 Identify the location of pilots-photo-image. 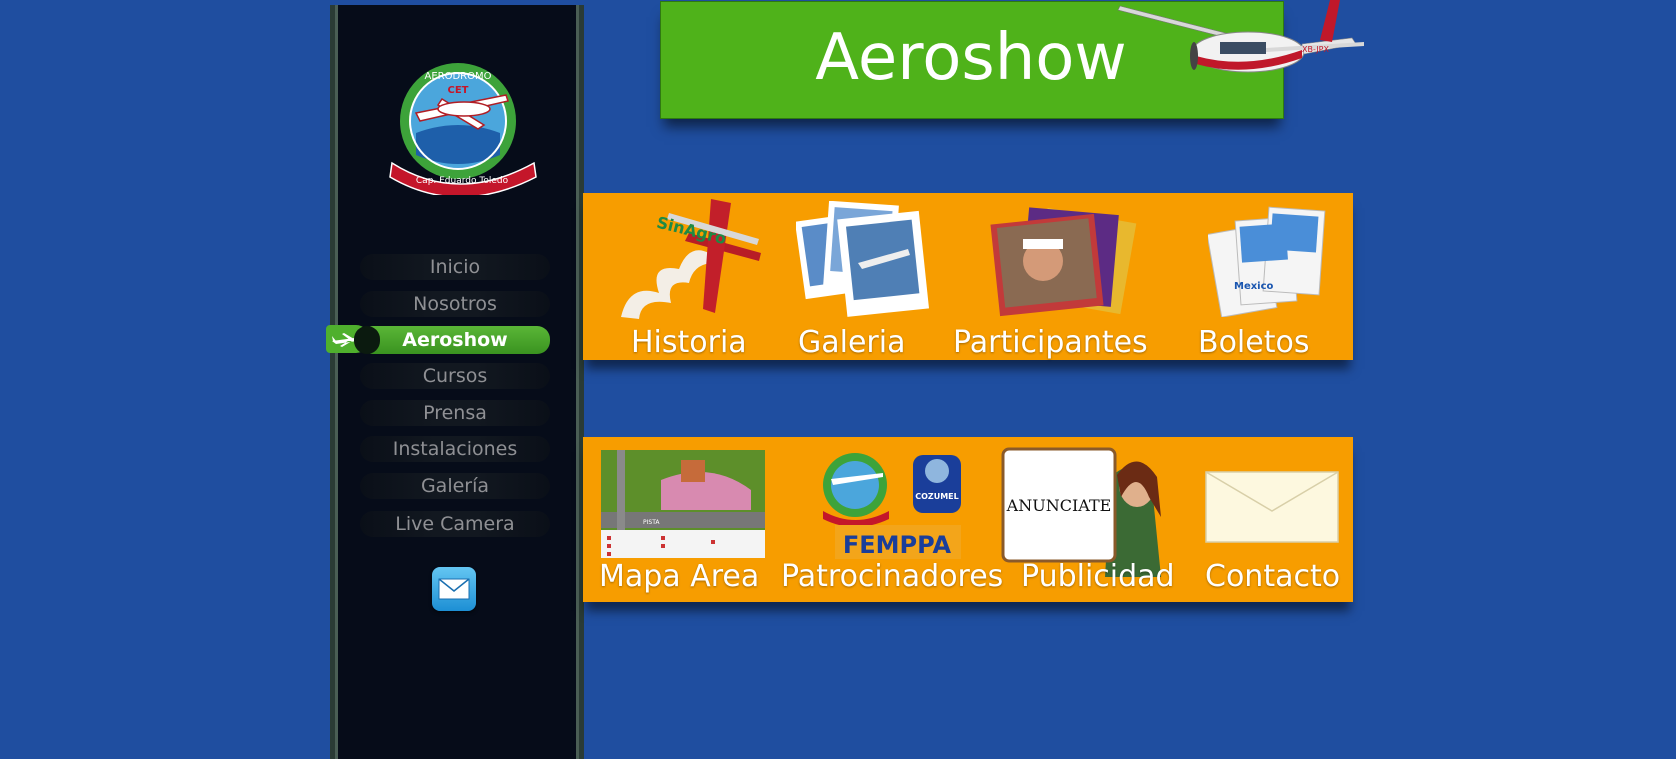
(1063, 262).